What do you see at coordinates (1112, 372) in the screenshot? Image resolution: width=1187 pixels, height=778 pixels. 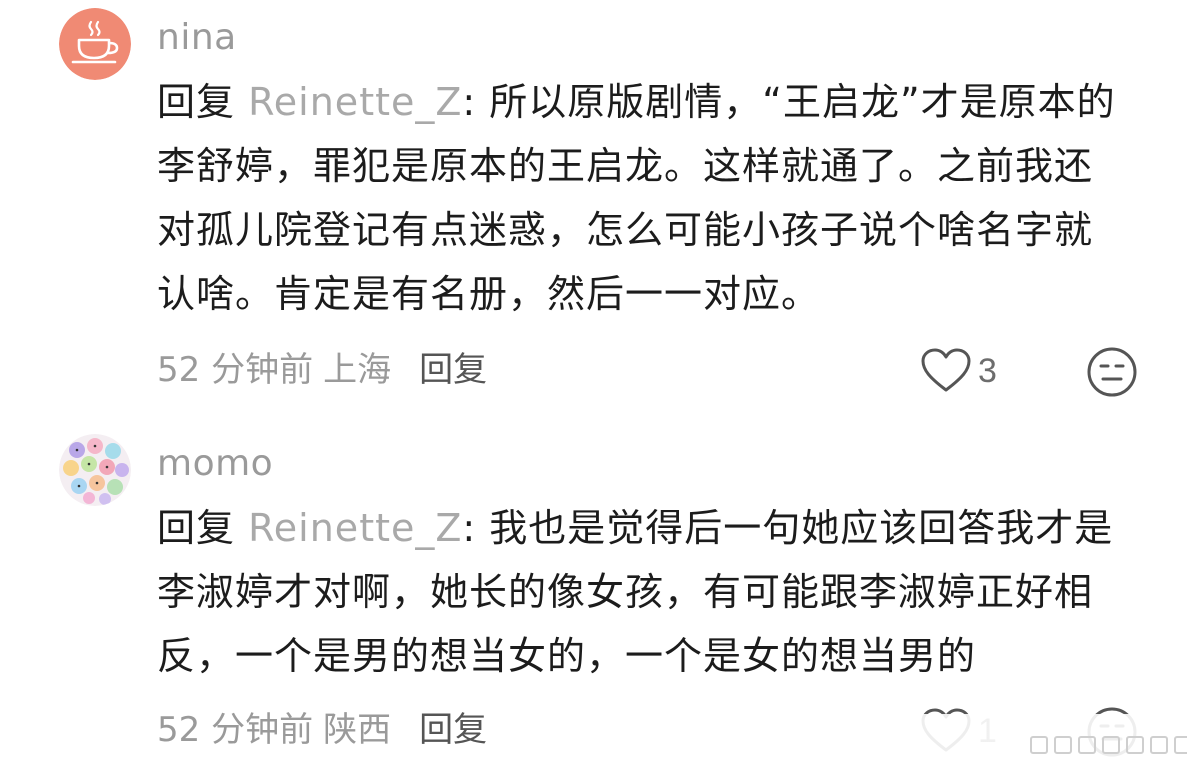 I see `meh-face-icon` at bounding box center [1112, 372].